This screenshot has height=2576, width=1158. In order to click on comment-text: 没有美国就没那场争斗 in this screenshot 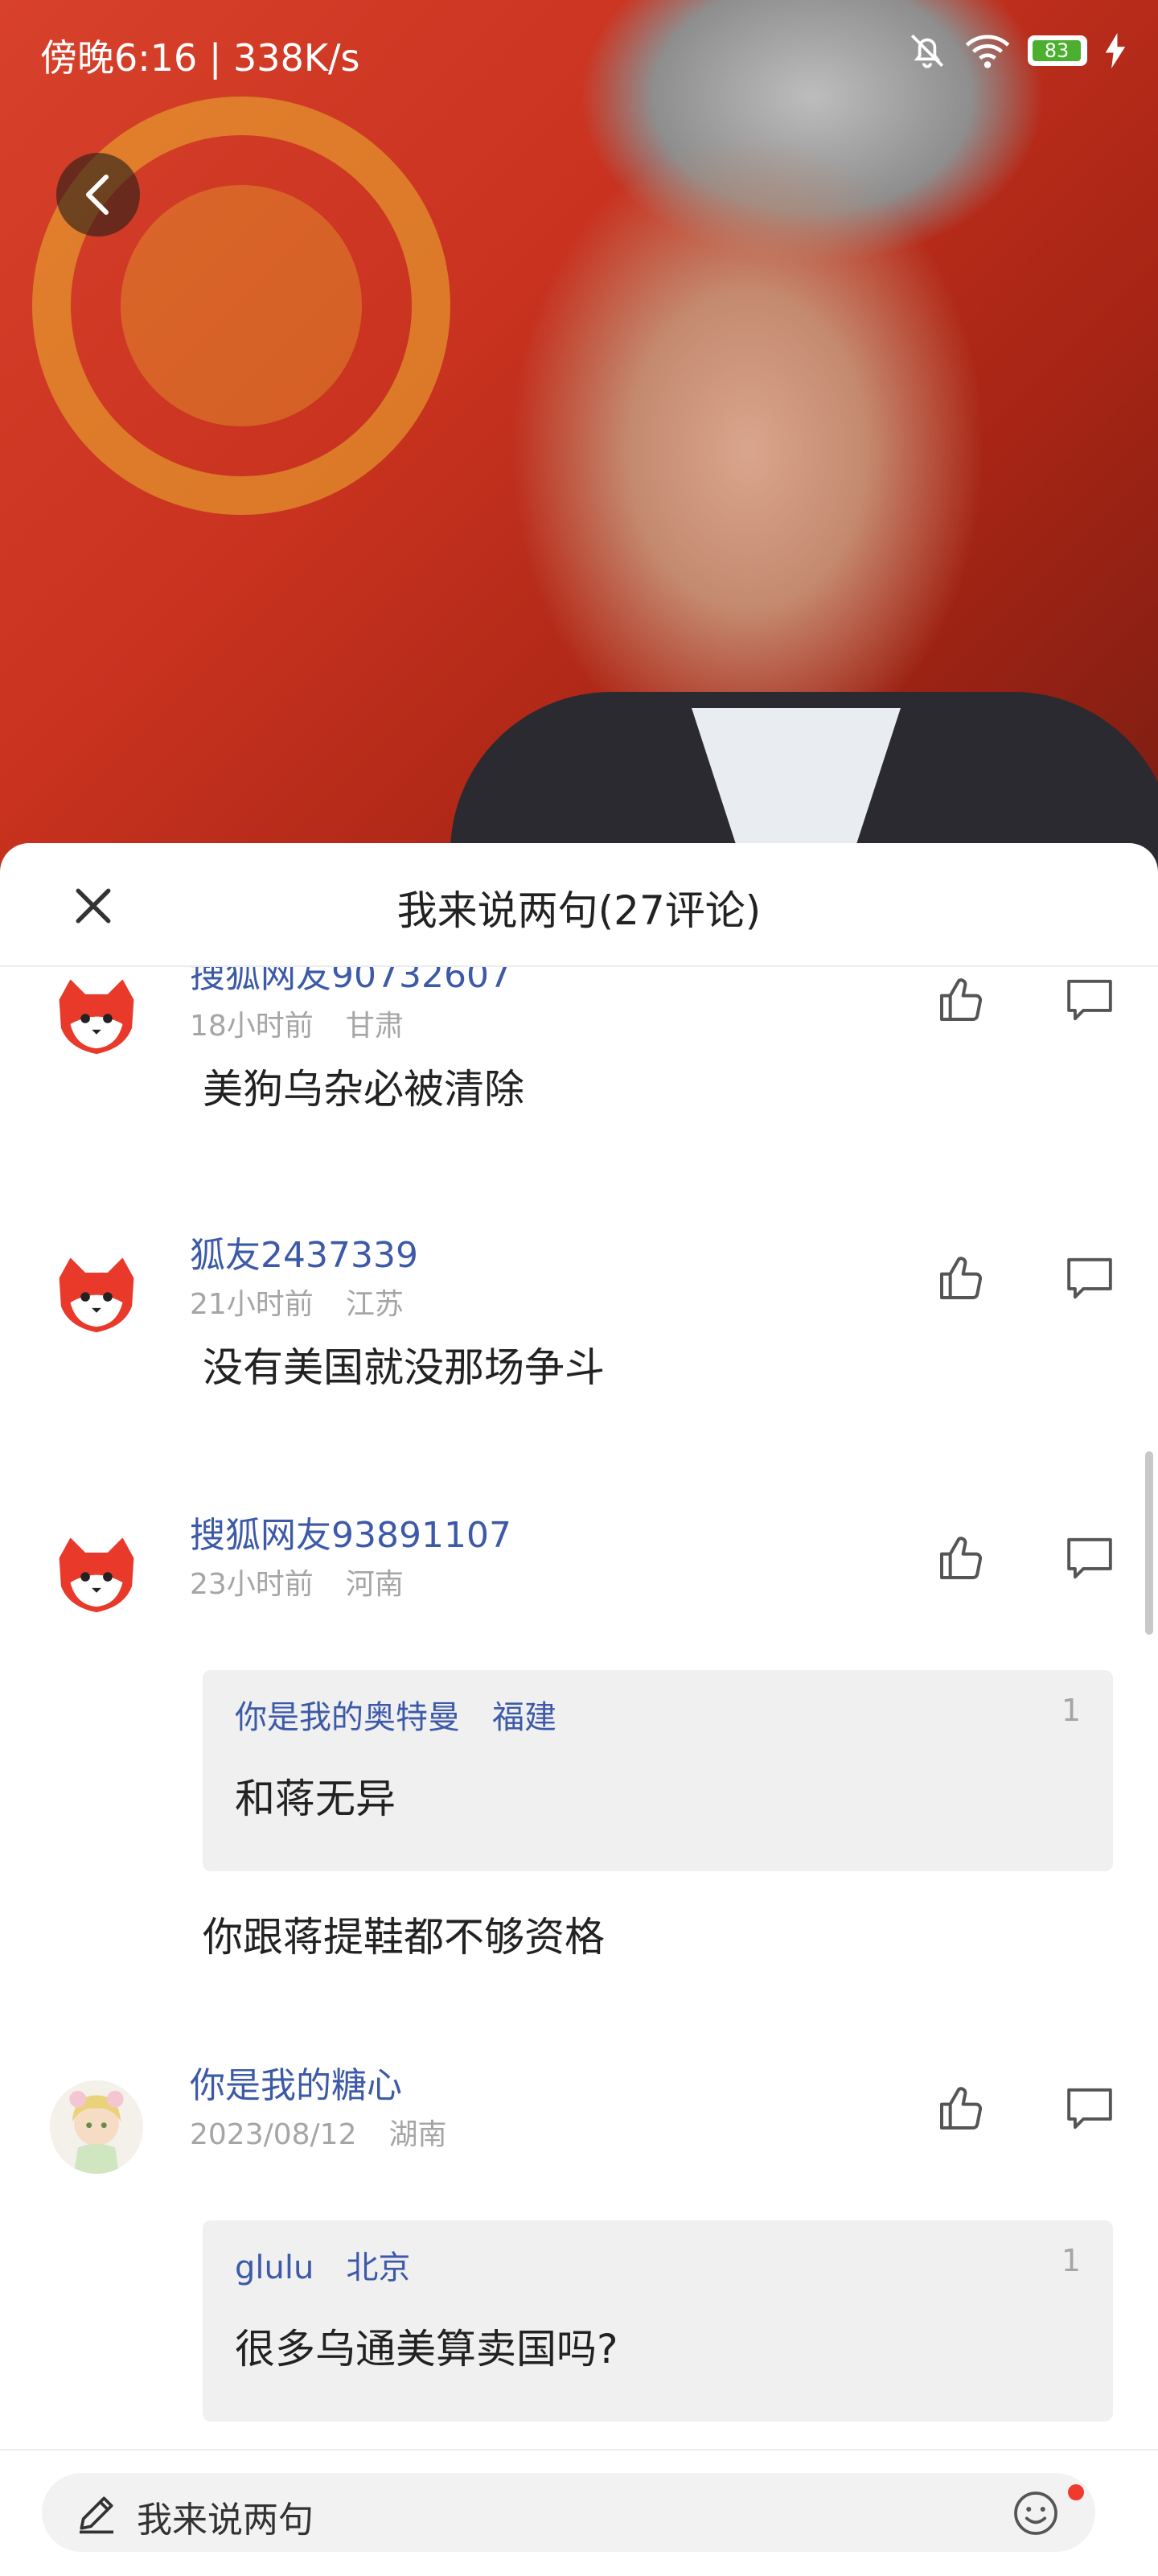, I will do `click(404, 1367)`.